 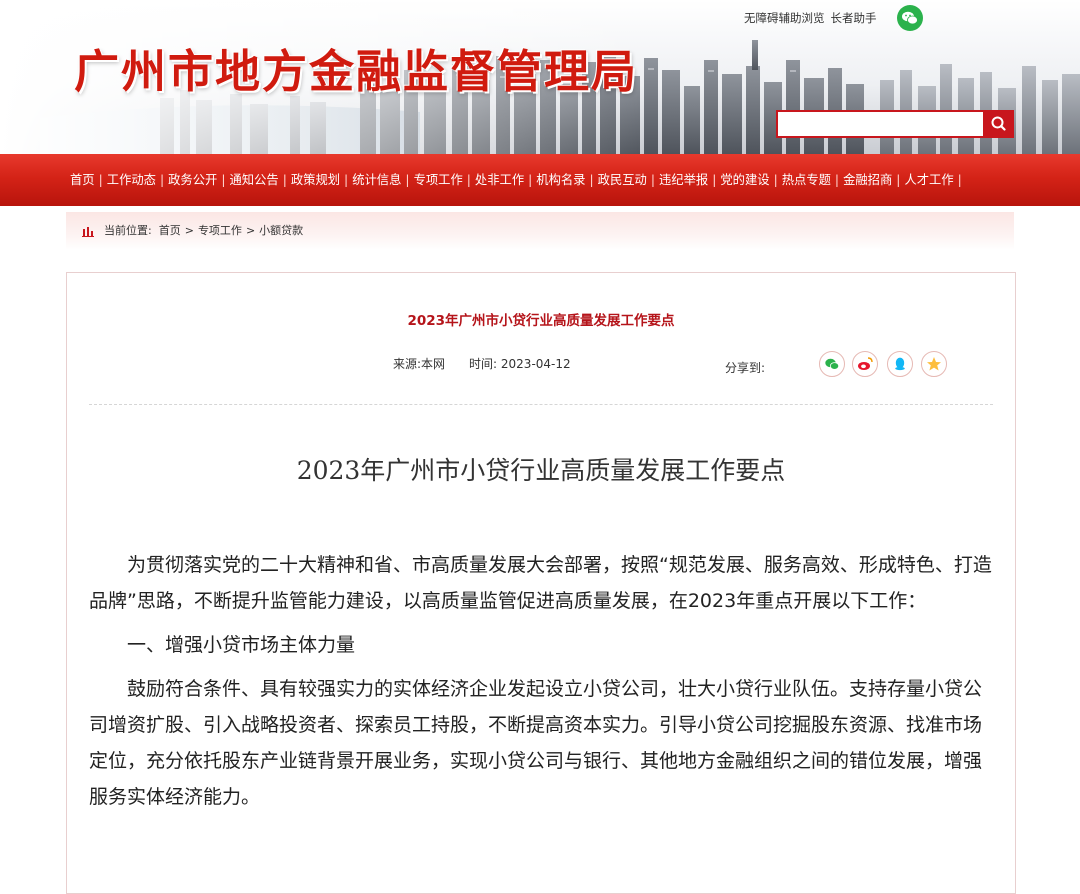 I want to click on nav-item-notices: 通知公告, so click(x=253, y=180).